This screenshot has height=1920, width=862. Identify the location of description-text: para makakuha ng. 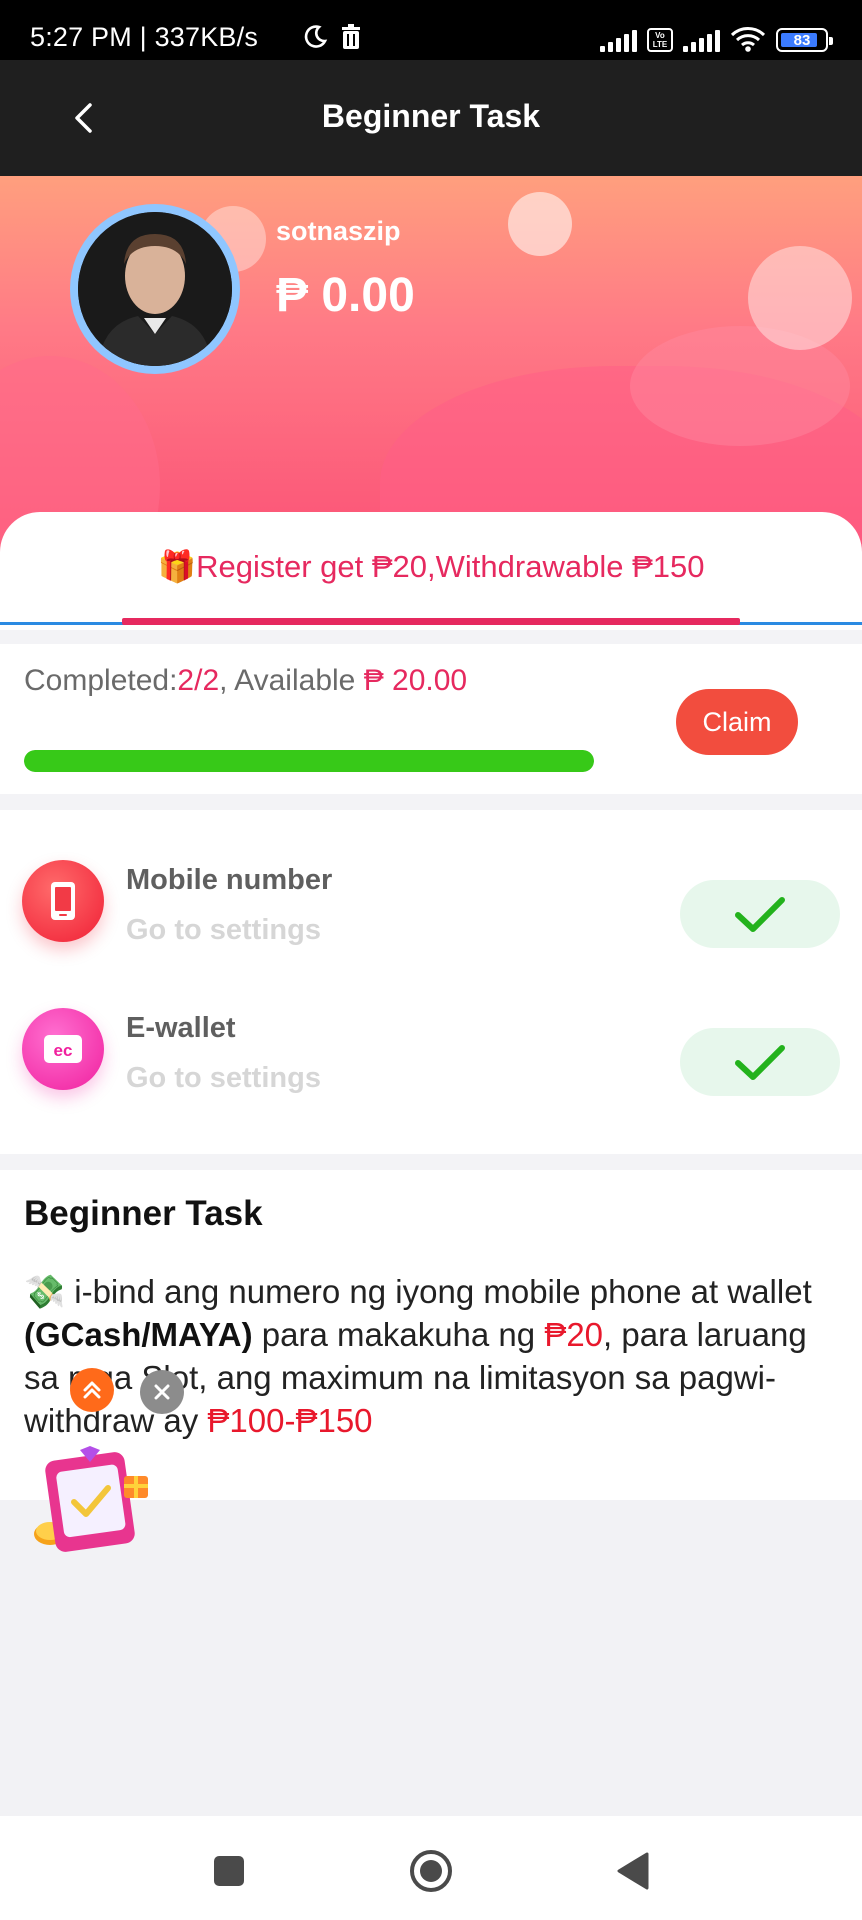
(398, 1334).